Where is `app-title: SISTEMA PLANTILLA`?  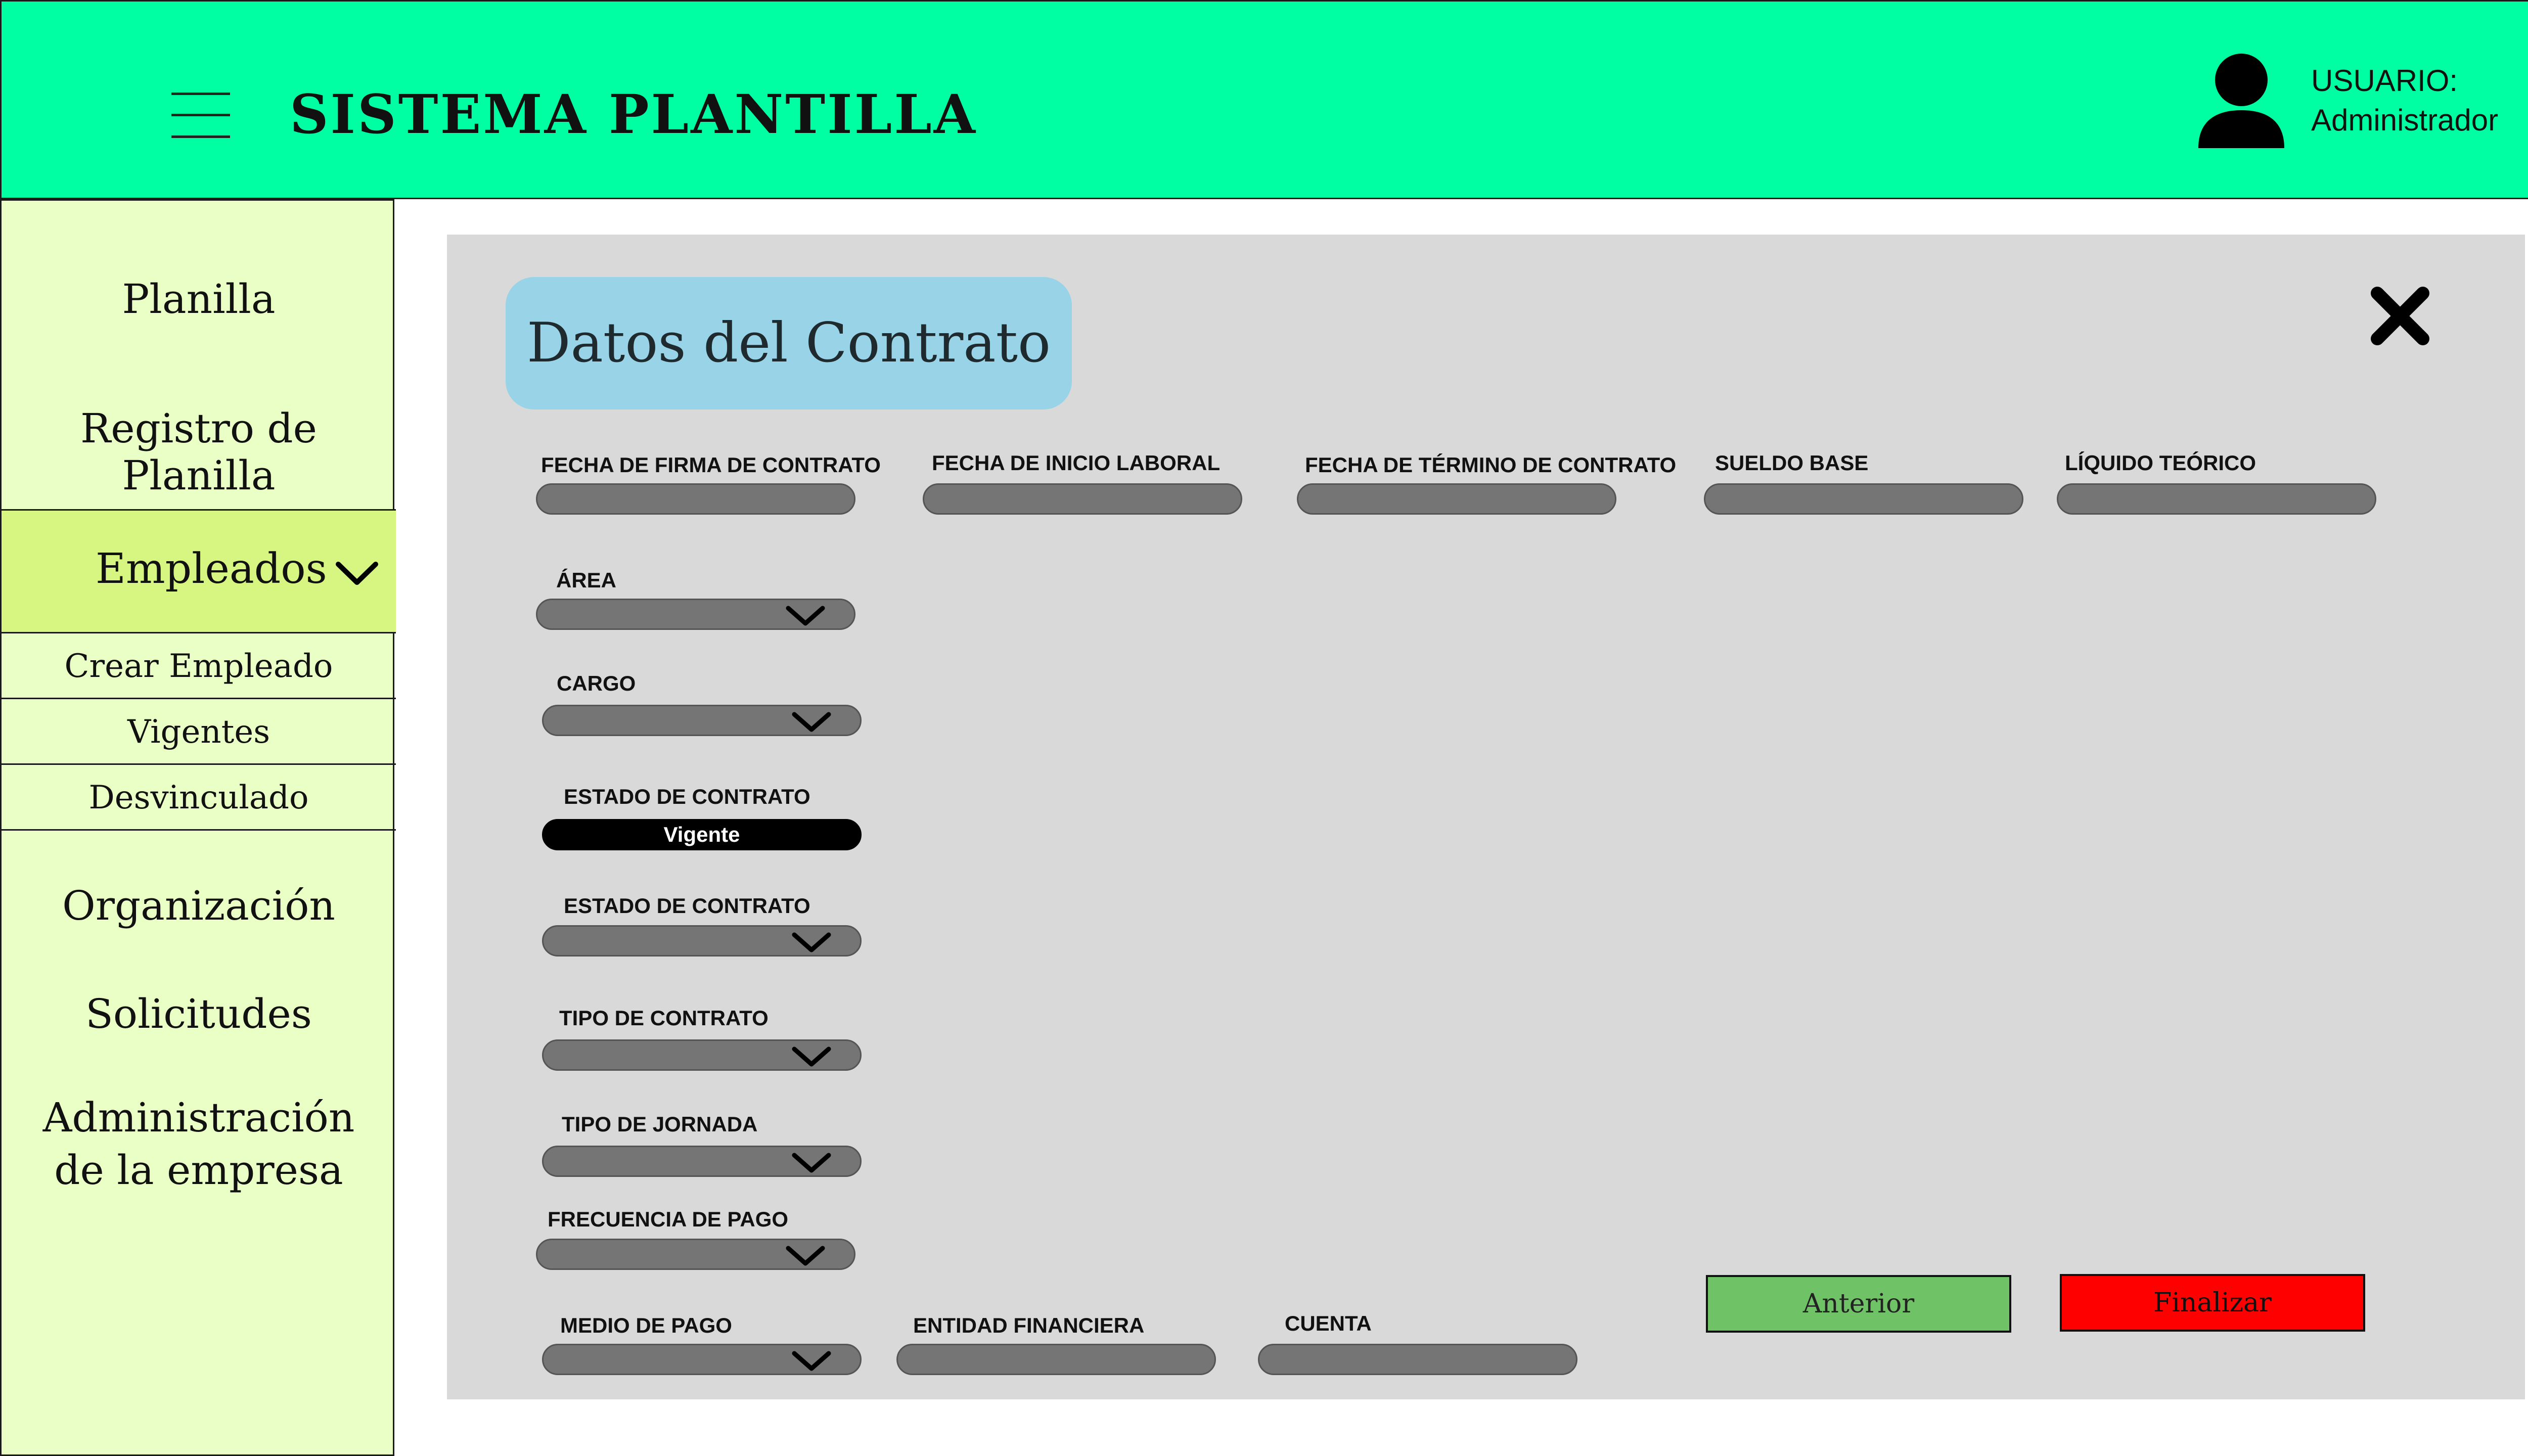
app-title: SISTEMA PLANTILLA is located at coordinates (634, 114).